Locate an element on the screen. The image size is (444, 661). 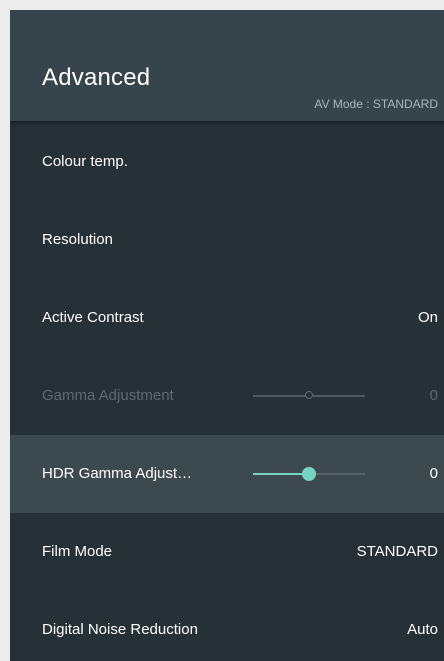
menu-item-label: Active Contrast is located at coordinates (93, 317).